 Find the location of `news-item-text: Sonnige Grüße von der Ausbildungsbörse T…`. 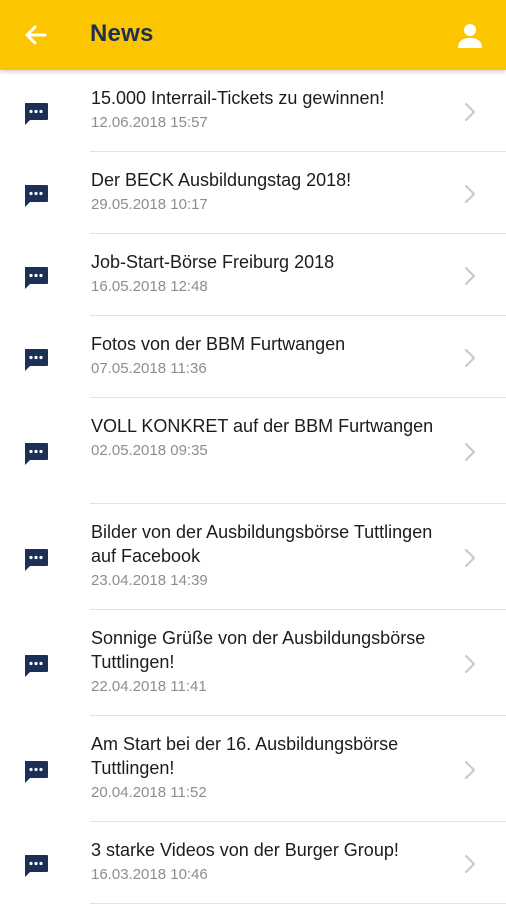

news-item-text: Sonnige Grüße von der Ausbildungsbörse T… is located at coordinates (266, 661).